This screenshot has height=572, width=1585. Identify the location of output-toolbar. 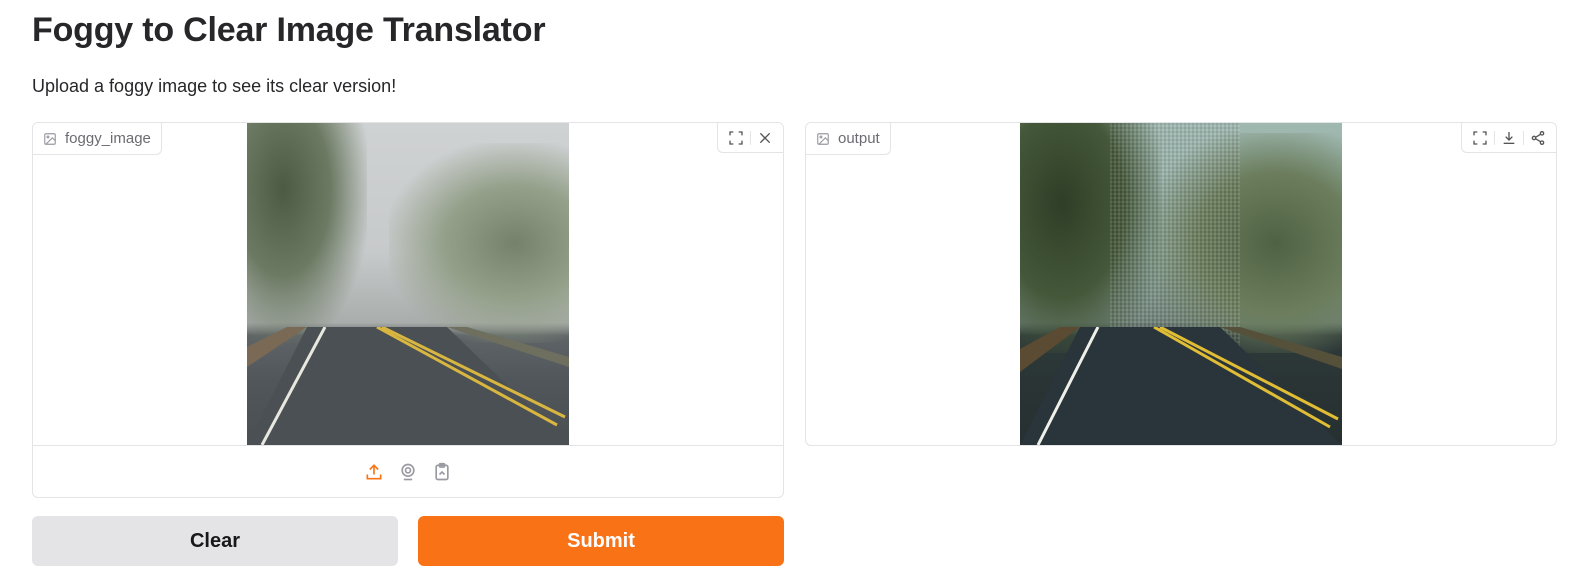
(1508, 138).